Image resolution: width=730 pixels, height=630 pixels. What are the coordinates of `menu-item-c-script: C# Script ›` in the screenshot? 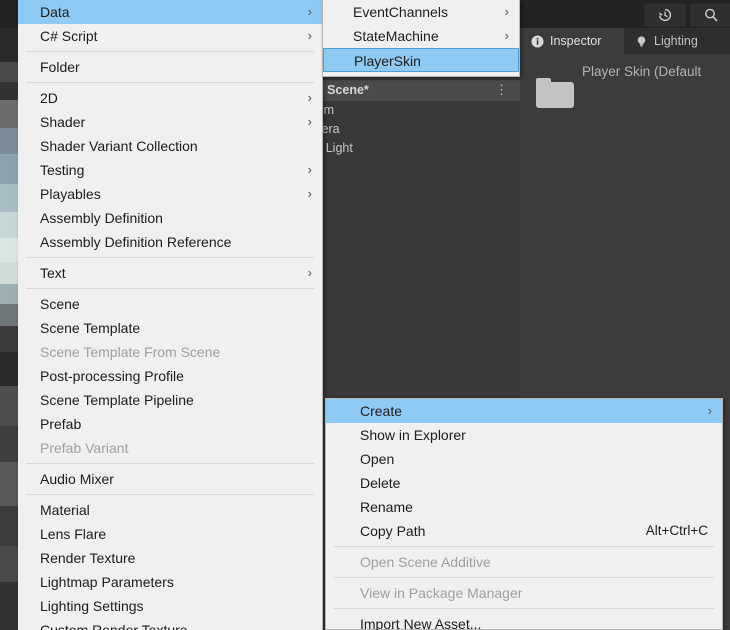 It's located at (170, 36).